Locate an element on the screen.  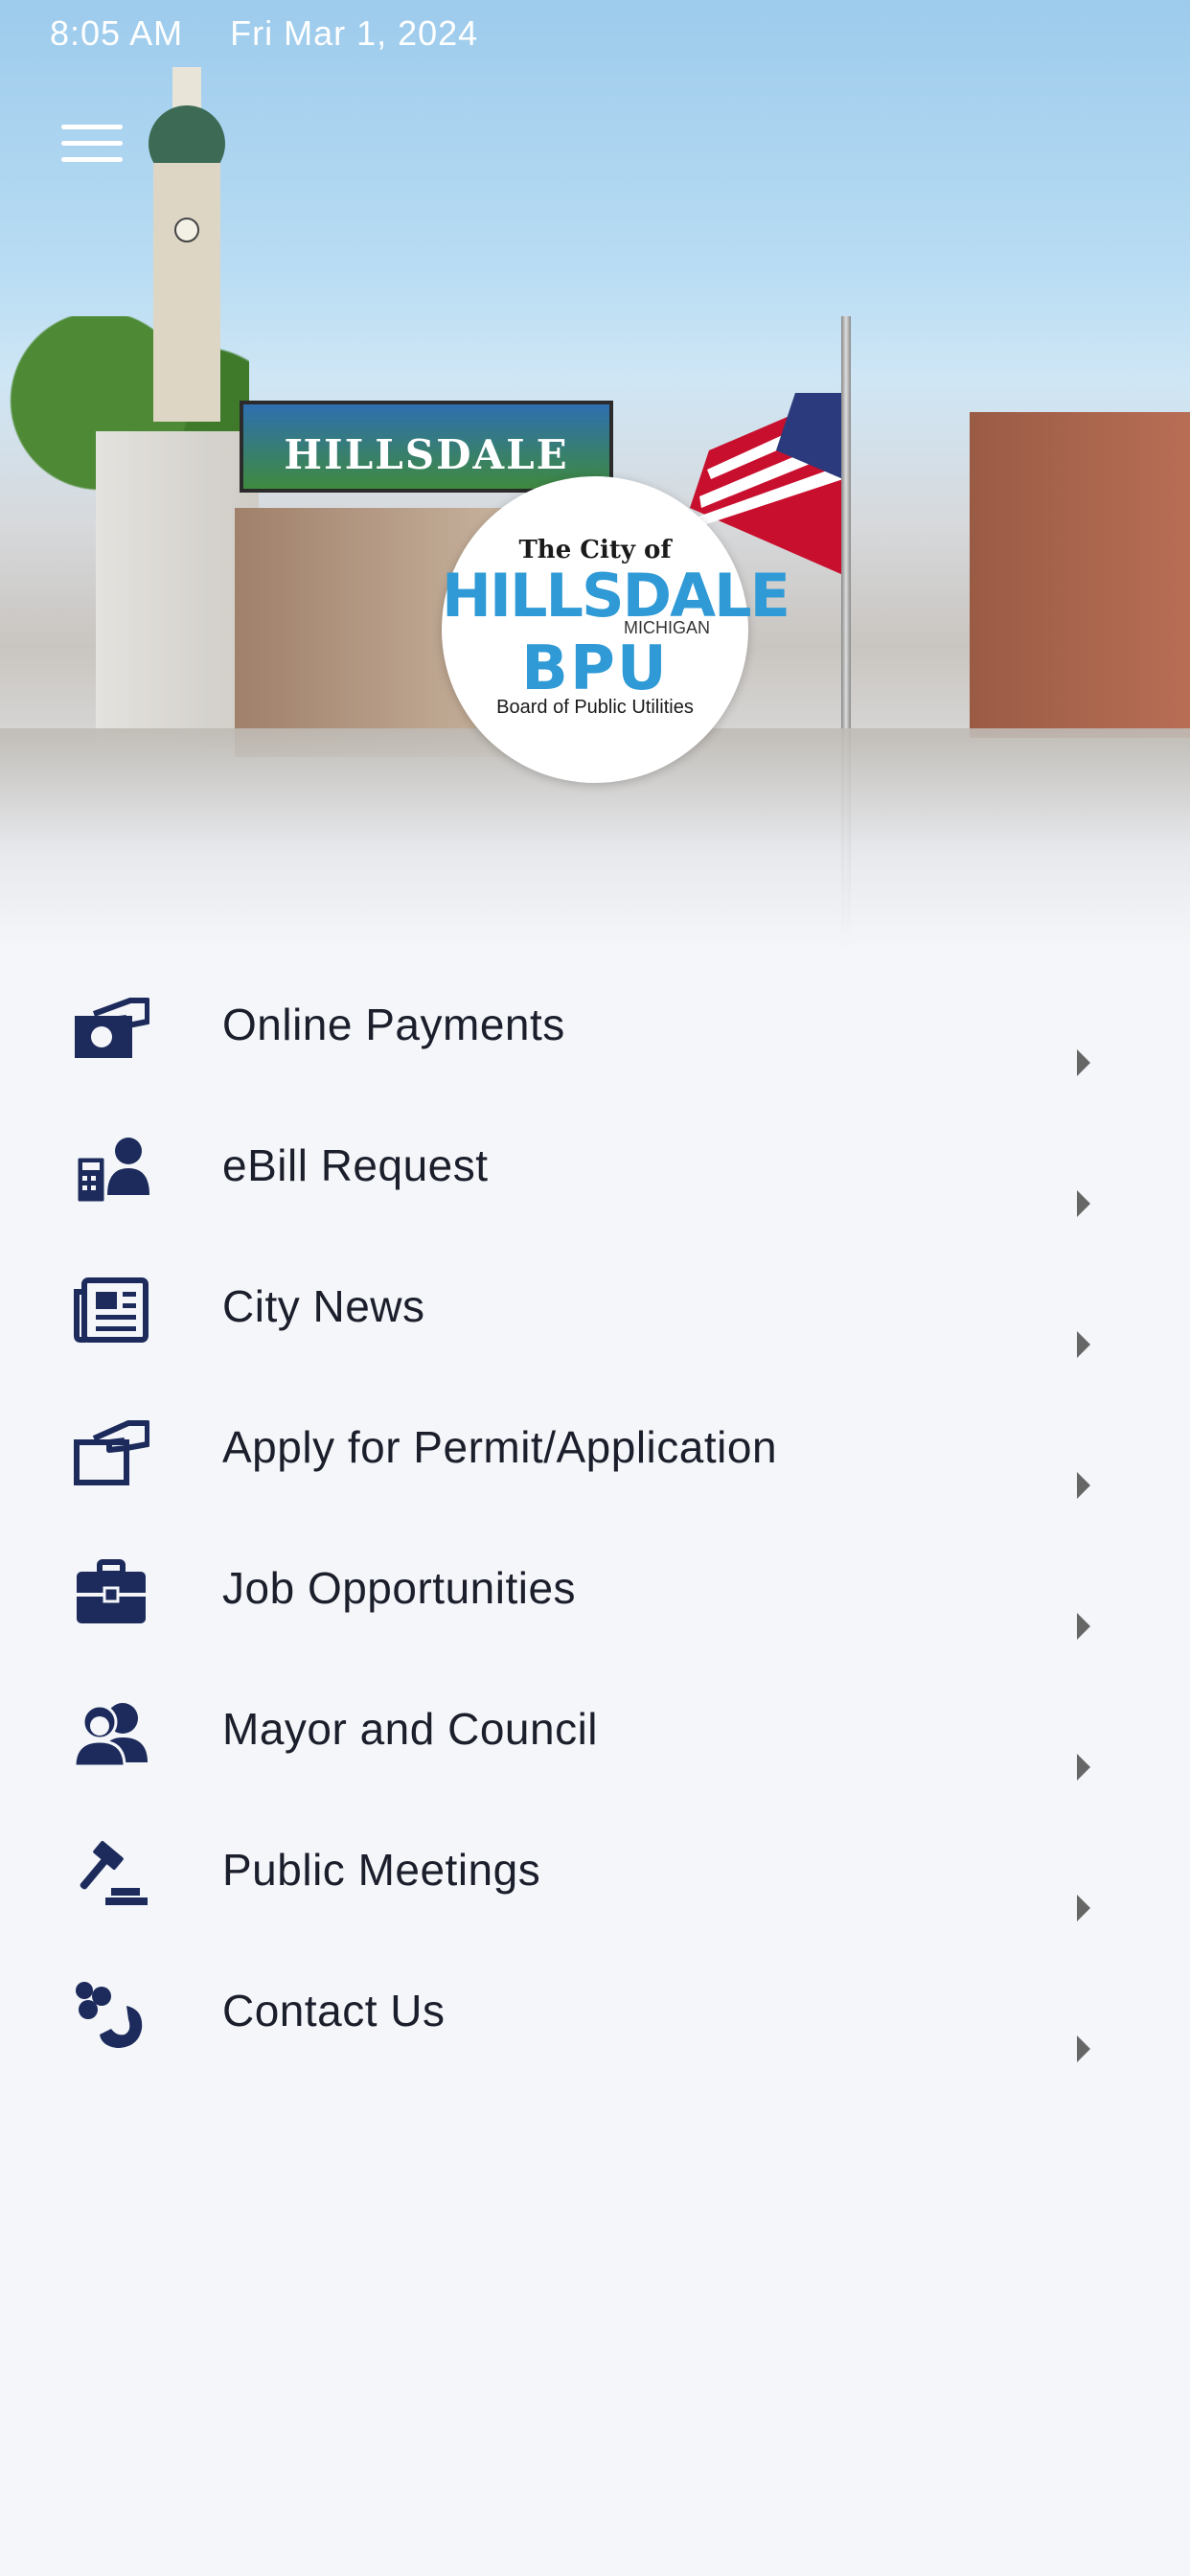
menu-item-mayor-council: Mayor and Council is located at coordinates (595, 1733).